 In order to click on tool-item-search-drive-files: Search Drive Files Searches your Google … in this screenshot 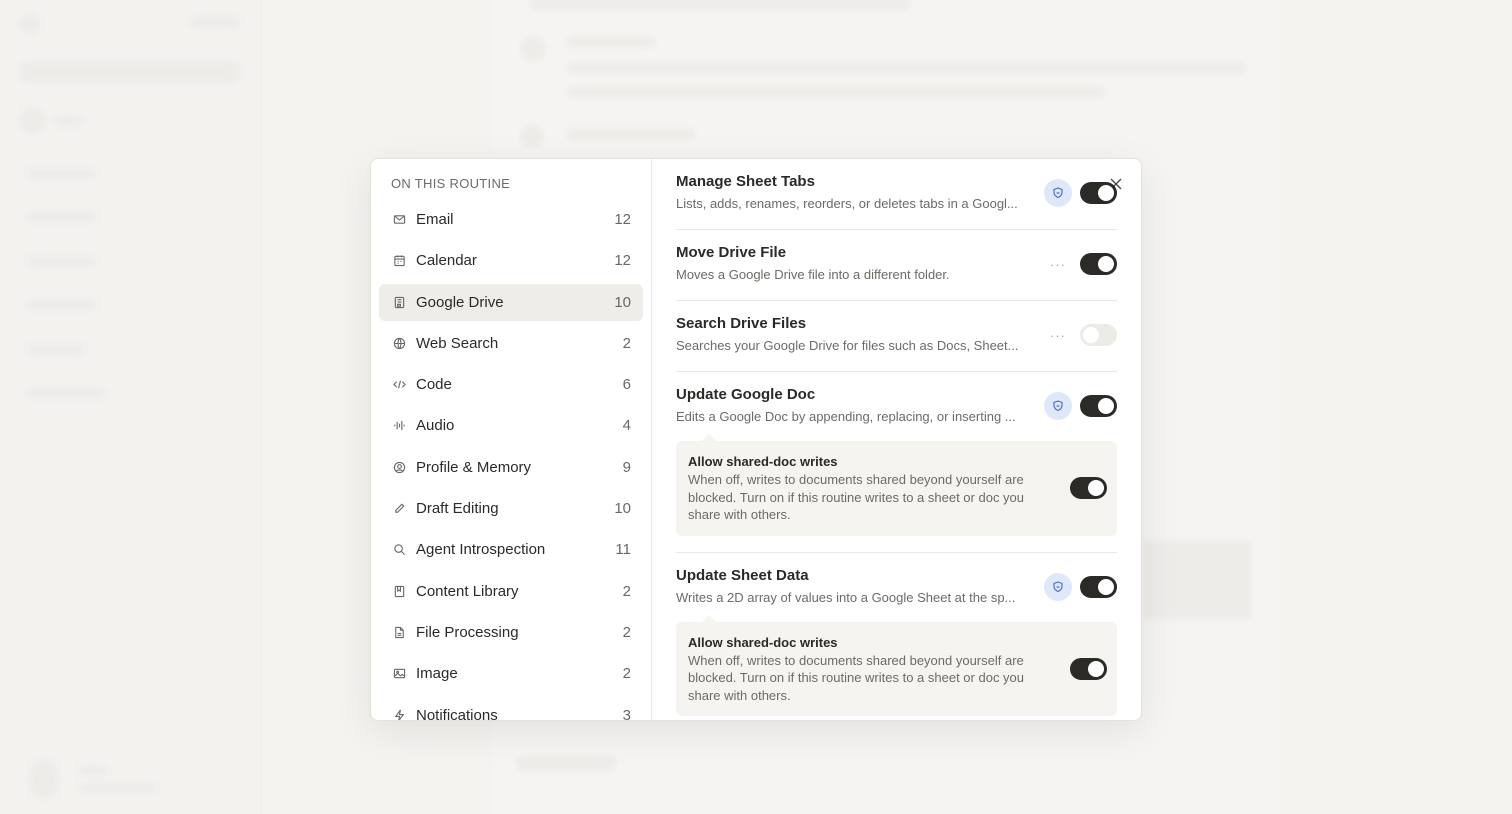, I will do `click(896, 336)`.